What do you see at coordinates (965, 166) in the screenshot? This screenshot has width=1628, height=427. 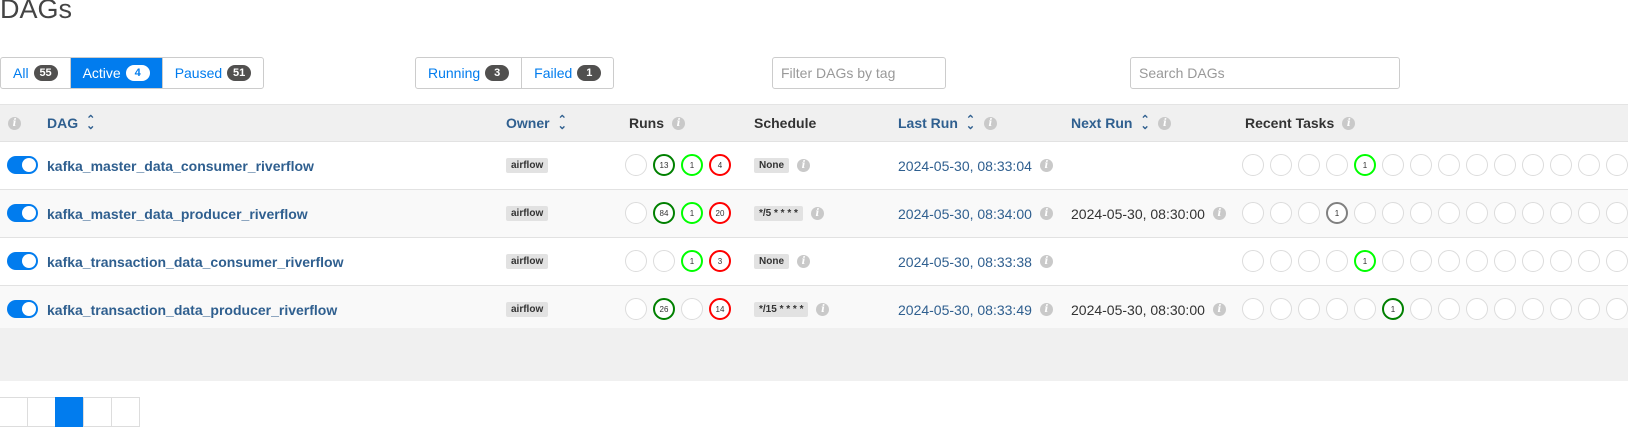 I see `last-run-link: 2024-05-30, 08:33:04` at bounding box center [965, 166].